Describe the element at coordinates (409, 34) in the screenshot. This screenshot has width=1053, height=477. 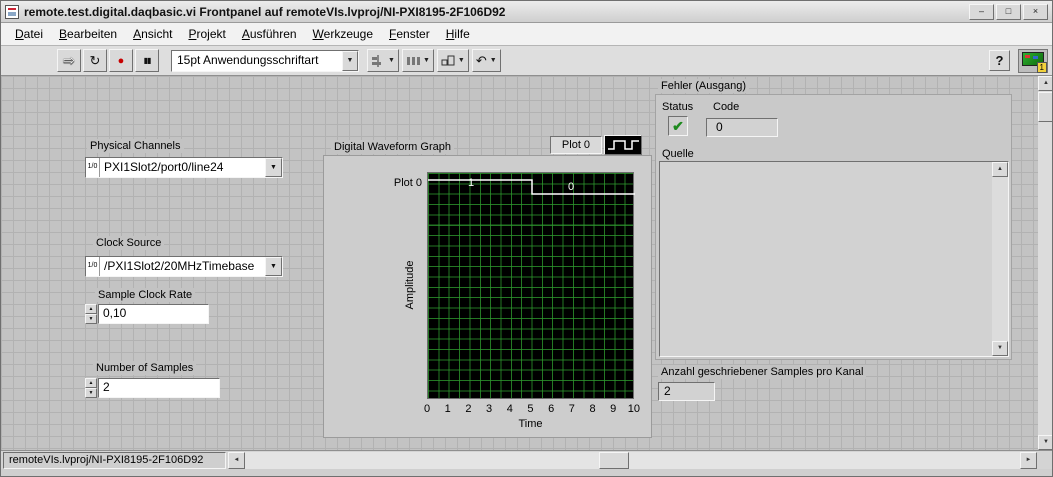
I see `menu-fenster: Fenster` at that location.